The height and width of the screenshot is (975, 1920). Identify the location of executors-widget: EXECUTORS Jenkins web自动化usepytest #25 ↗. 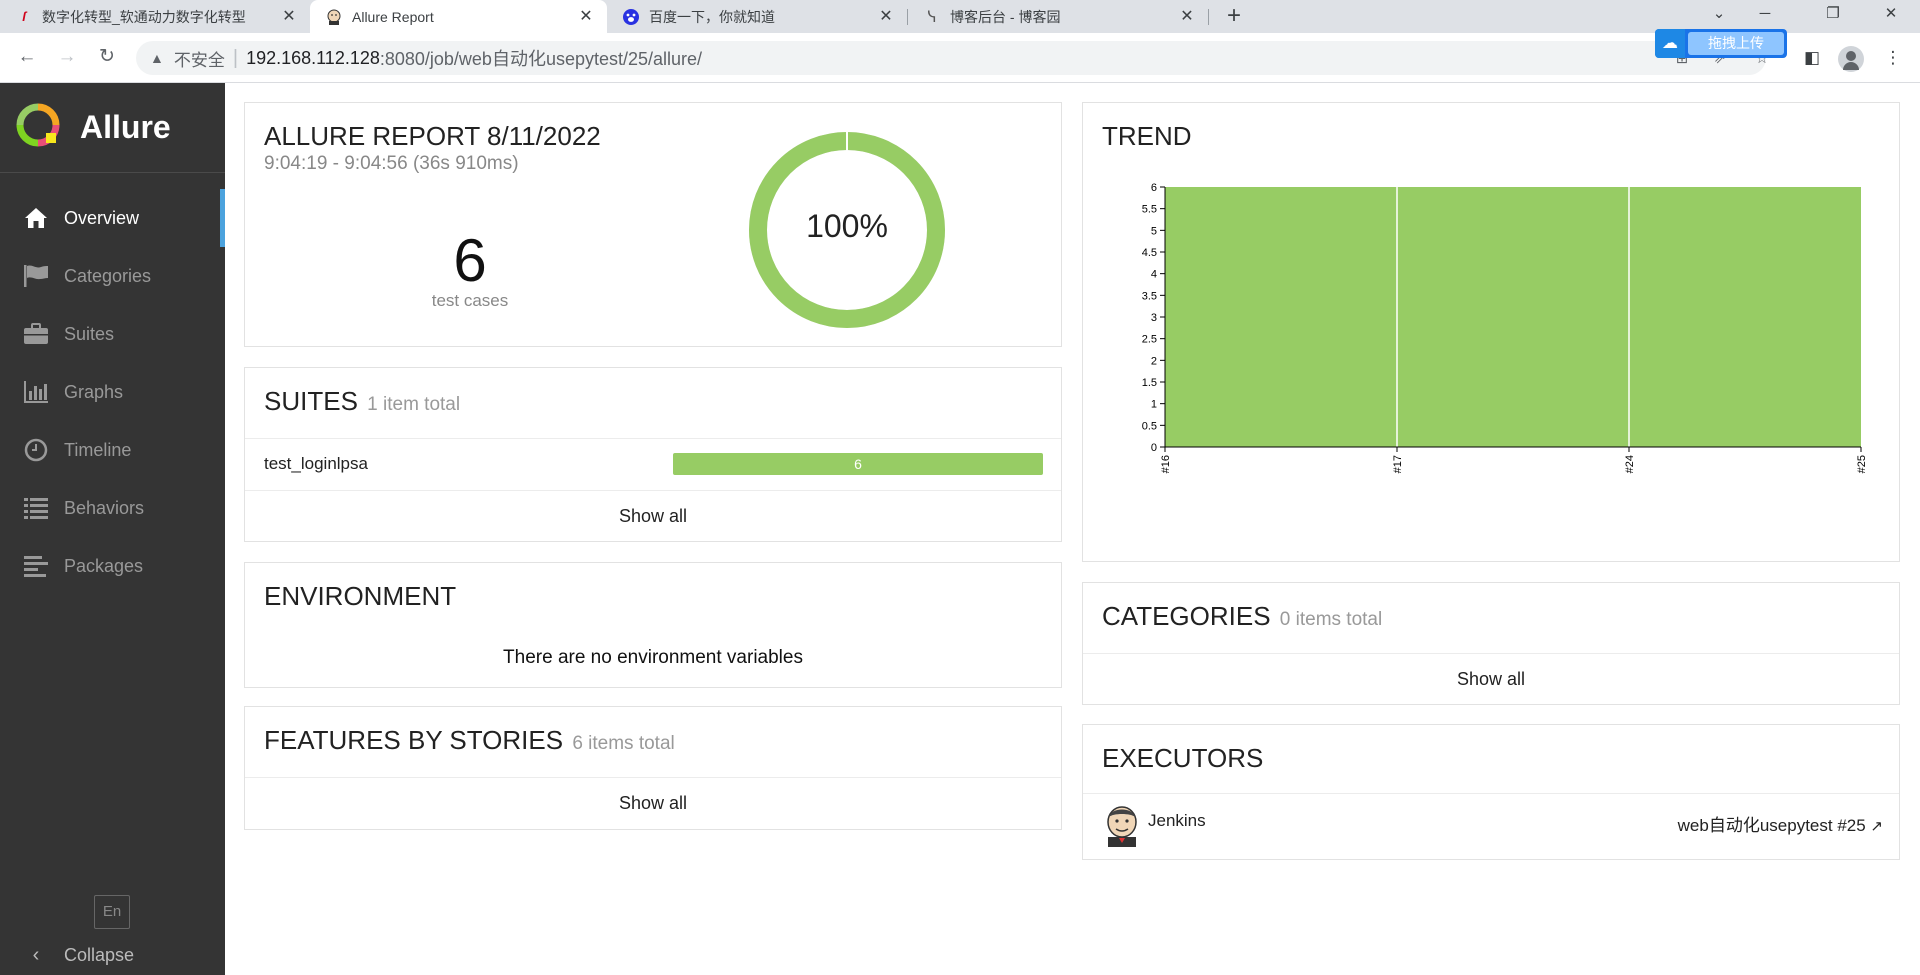
(1491, 792).